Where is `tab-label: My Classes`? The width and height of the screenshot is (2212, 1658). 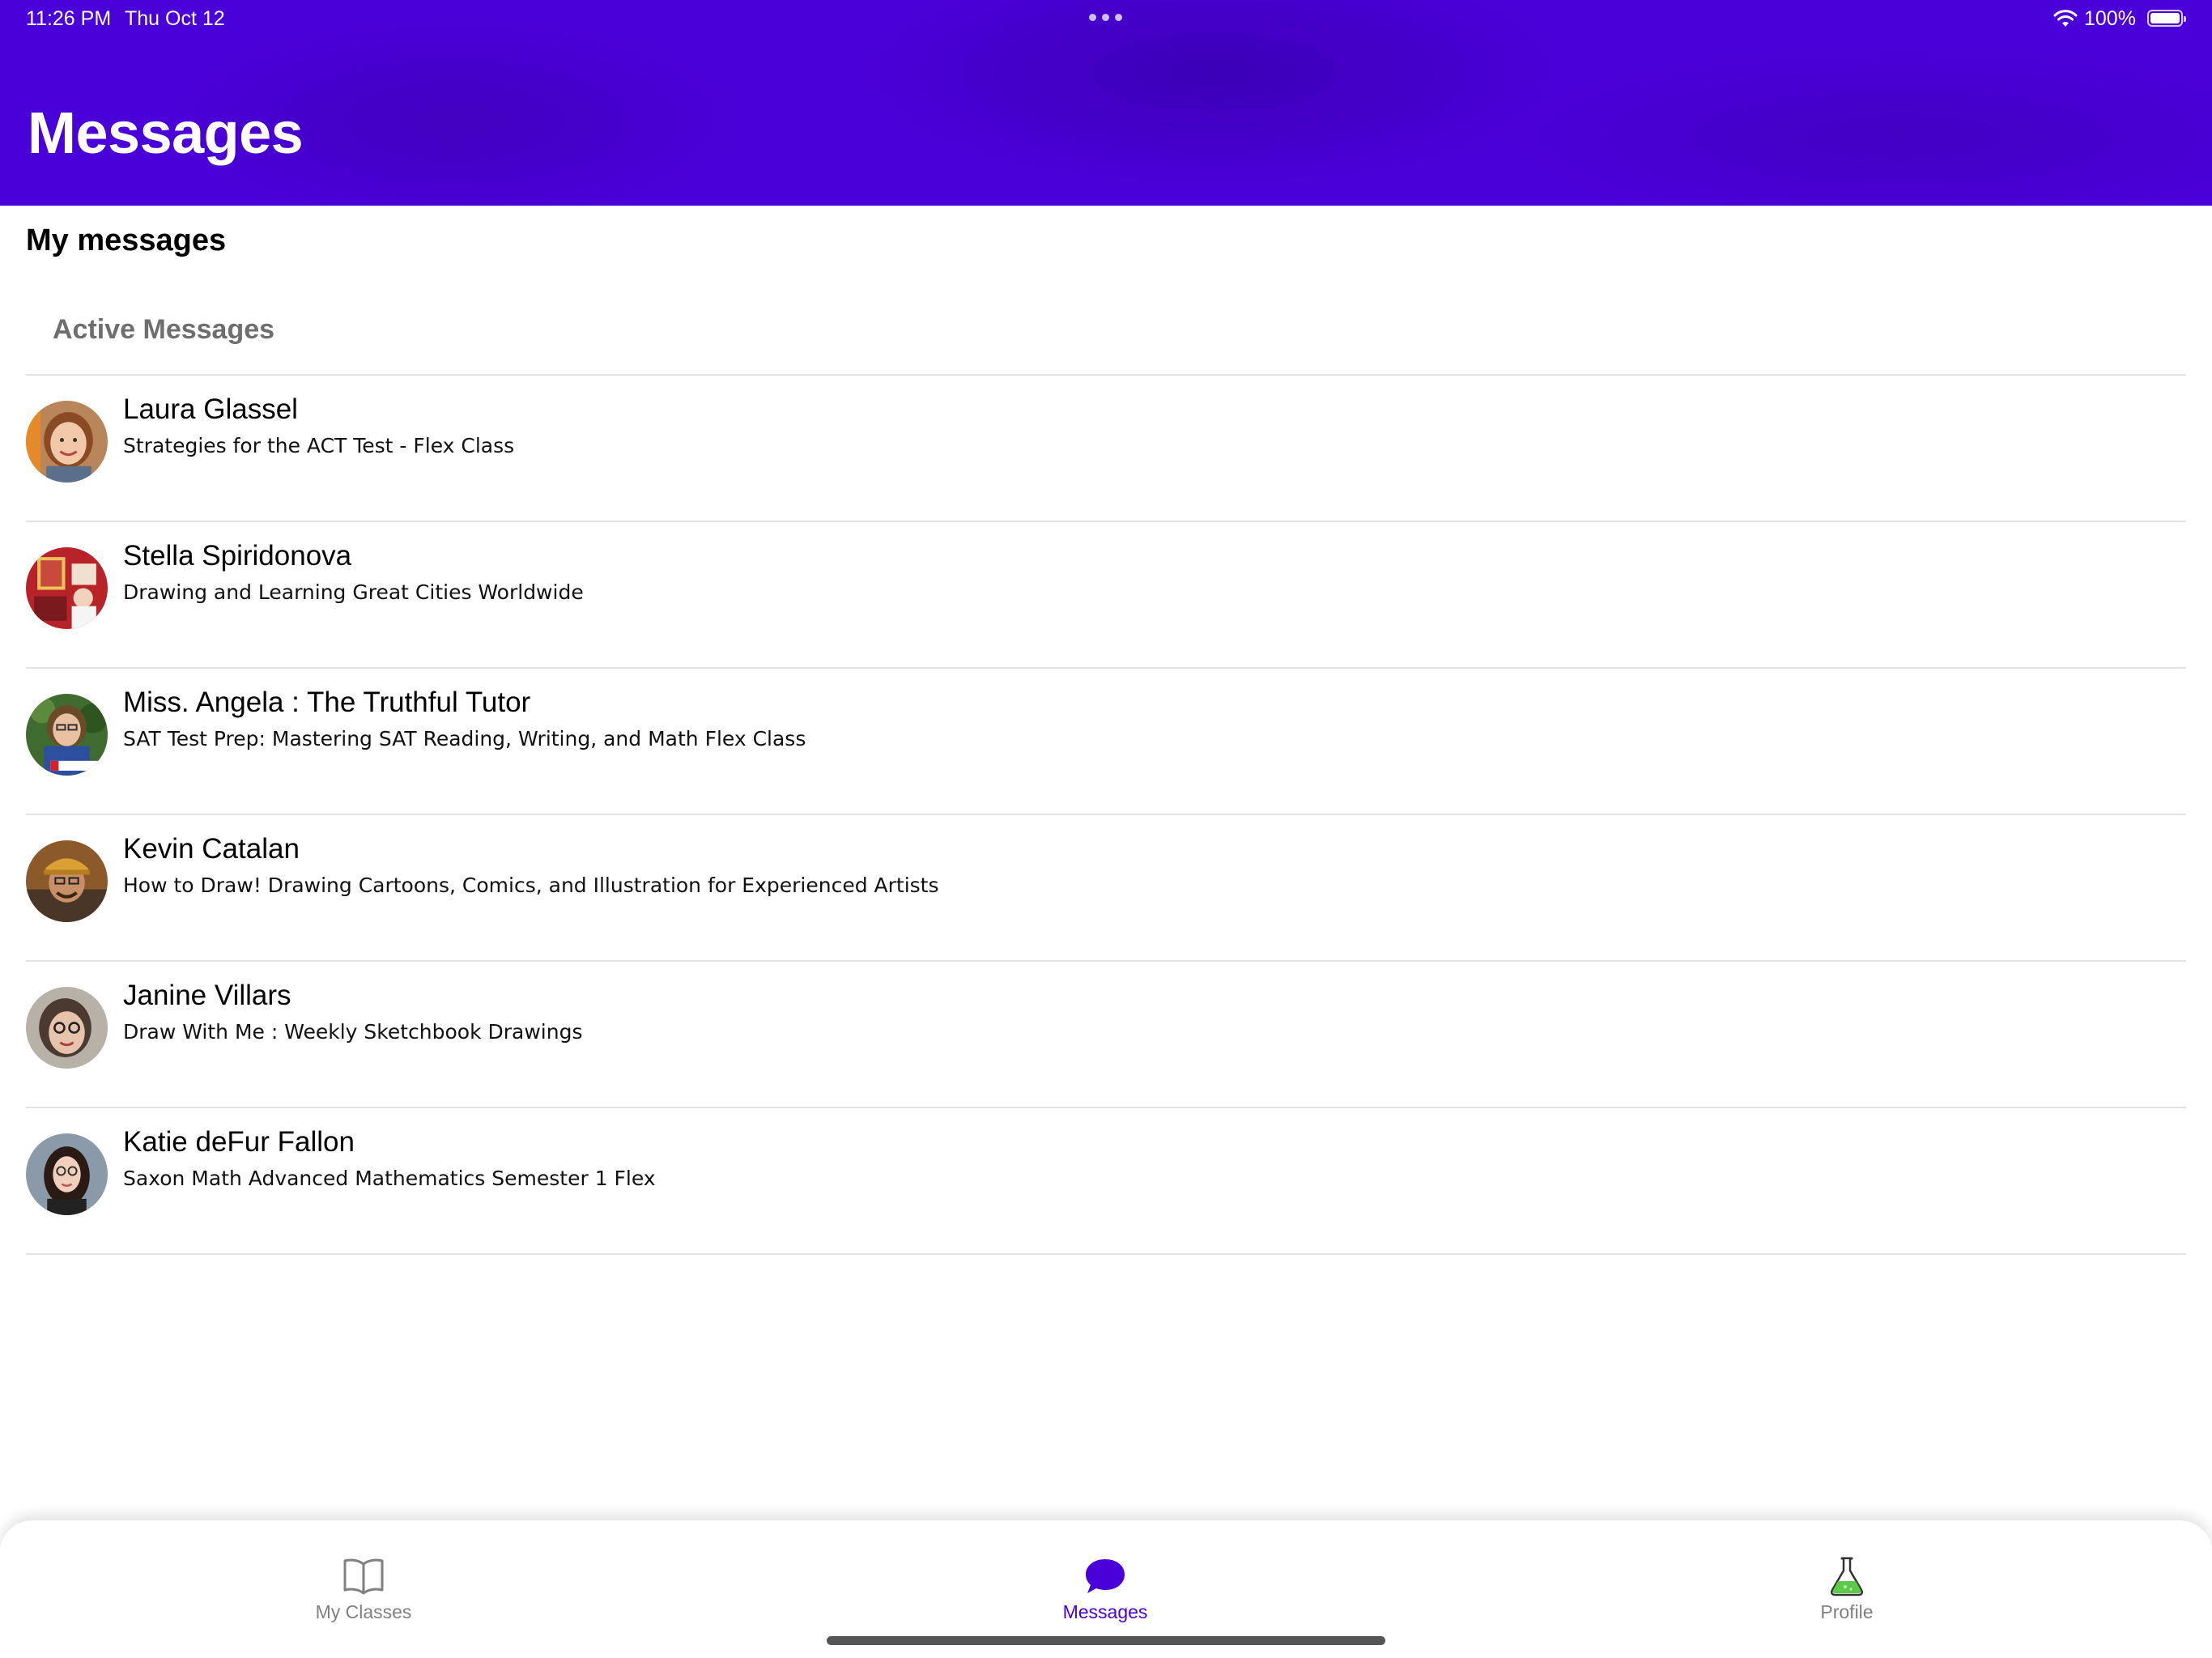 tab-label: My Classes is located at coordinates (364, 1611).